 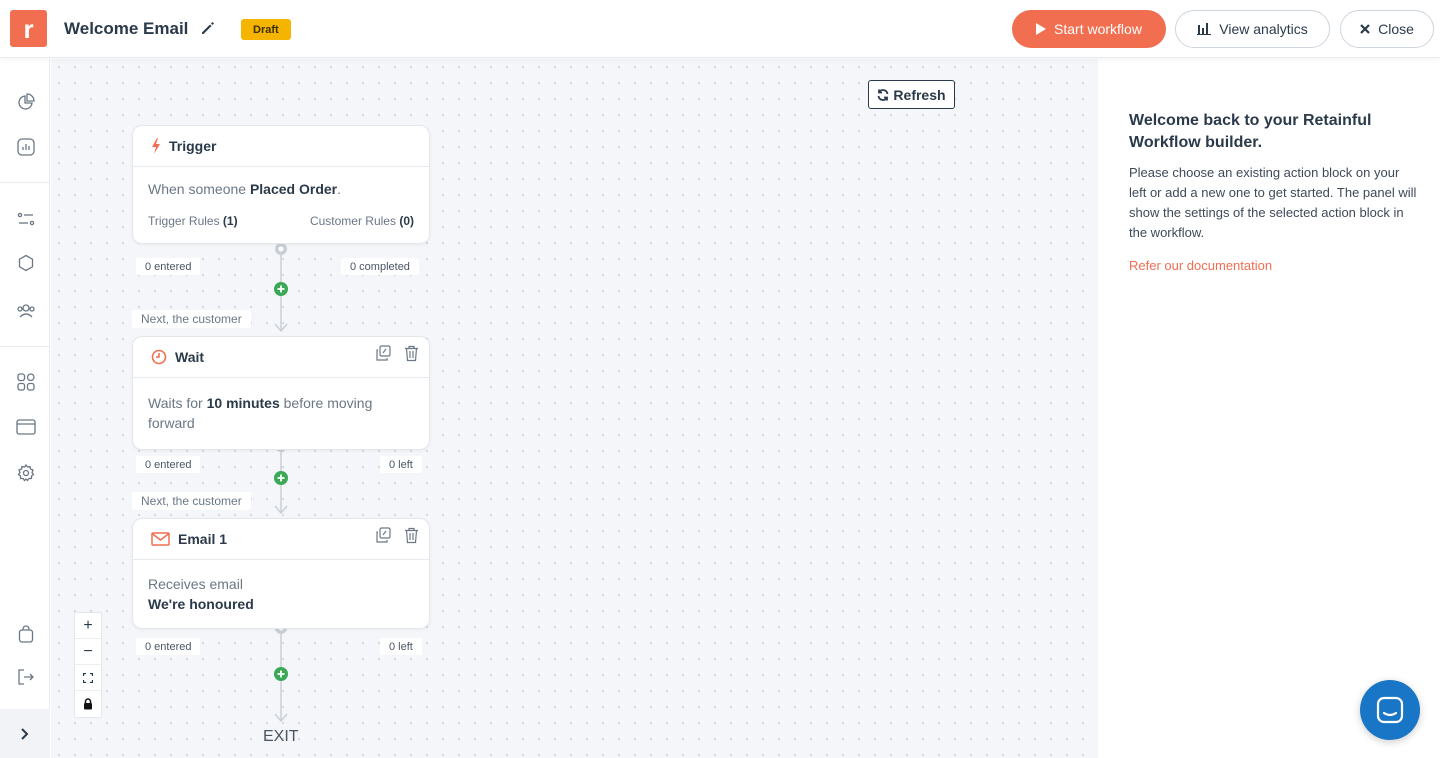 What do you see at coordinates (25, 408) in the screenshot?
I see `left-sidebar` at bounding box center [25, 408].